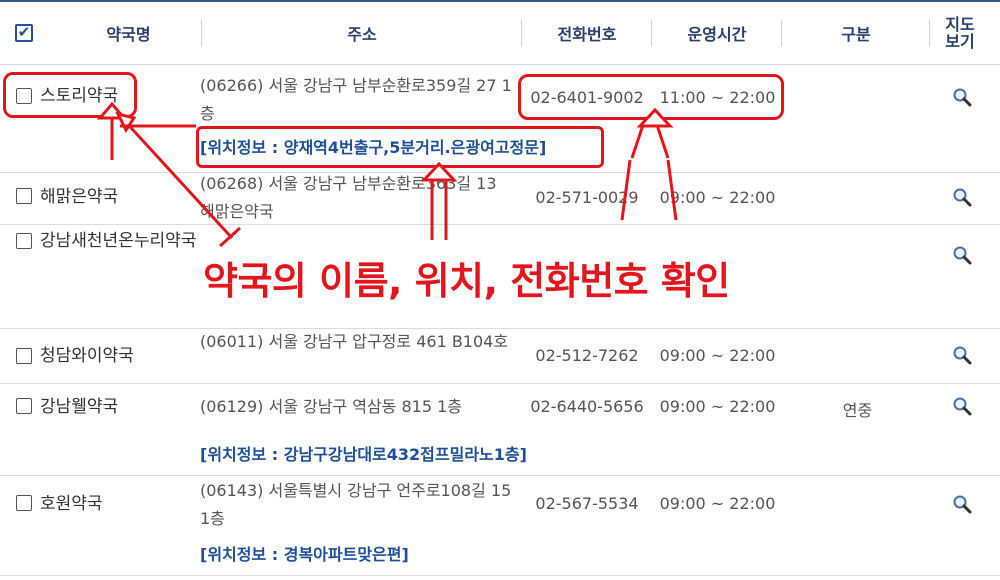 The width and height of the screenshot is (1000, 580). I want to click on annotation-caption: 약국의 이름, 위치, 전화번호 확인, so click(466, 281).